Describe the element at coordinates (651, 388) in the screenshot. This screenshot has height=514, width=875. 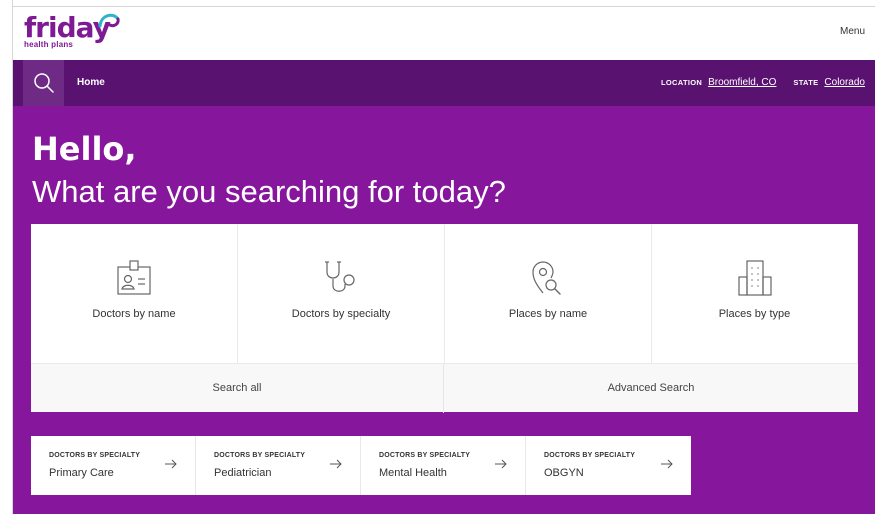
I see `advanced-search-button: Advanced Search` at that location.